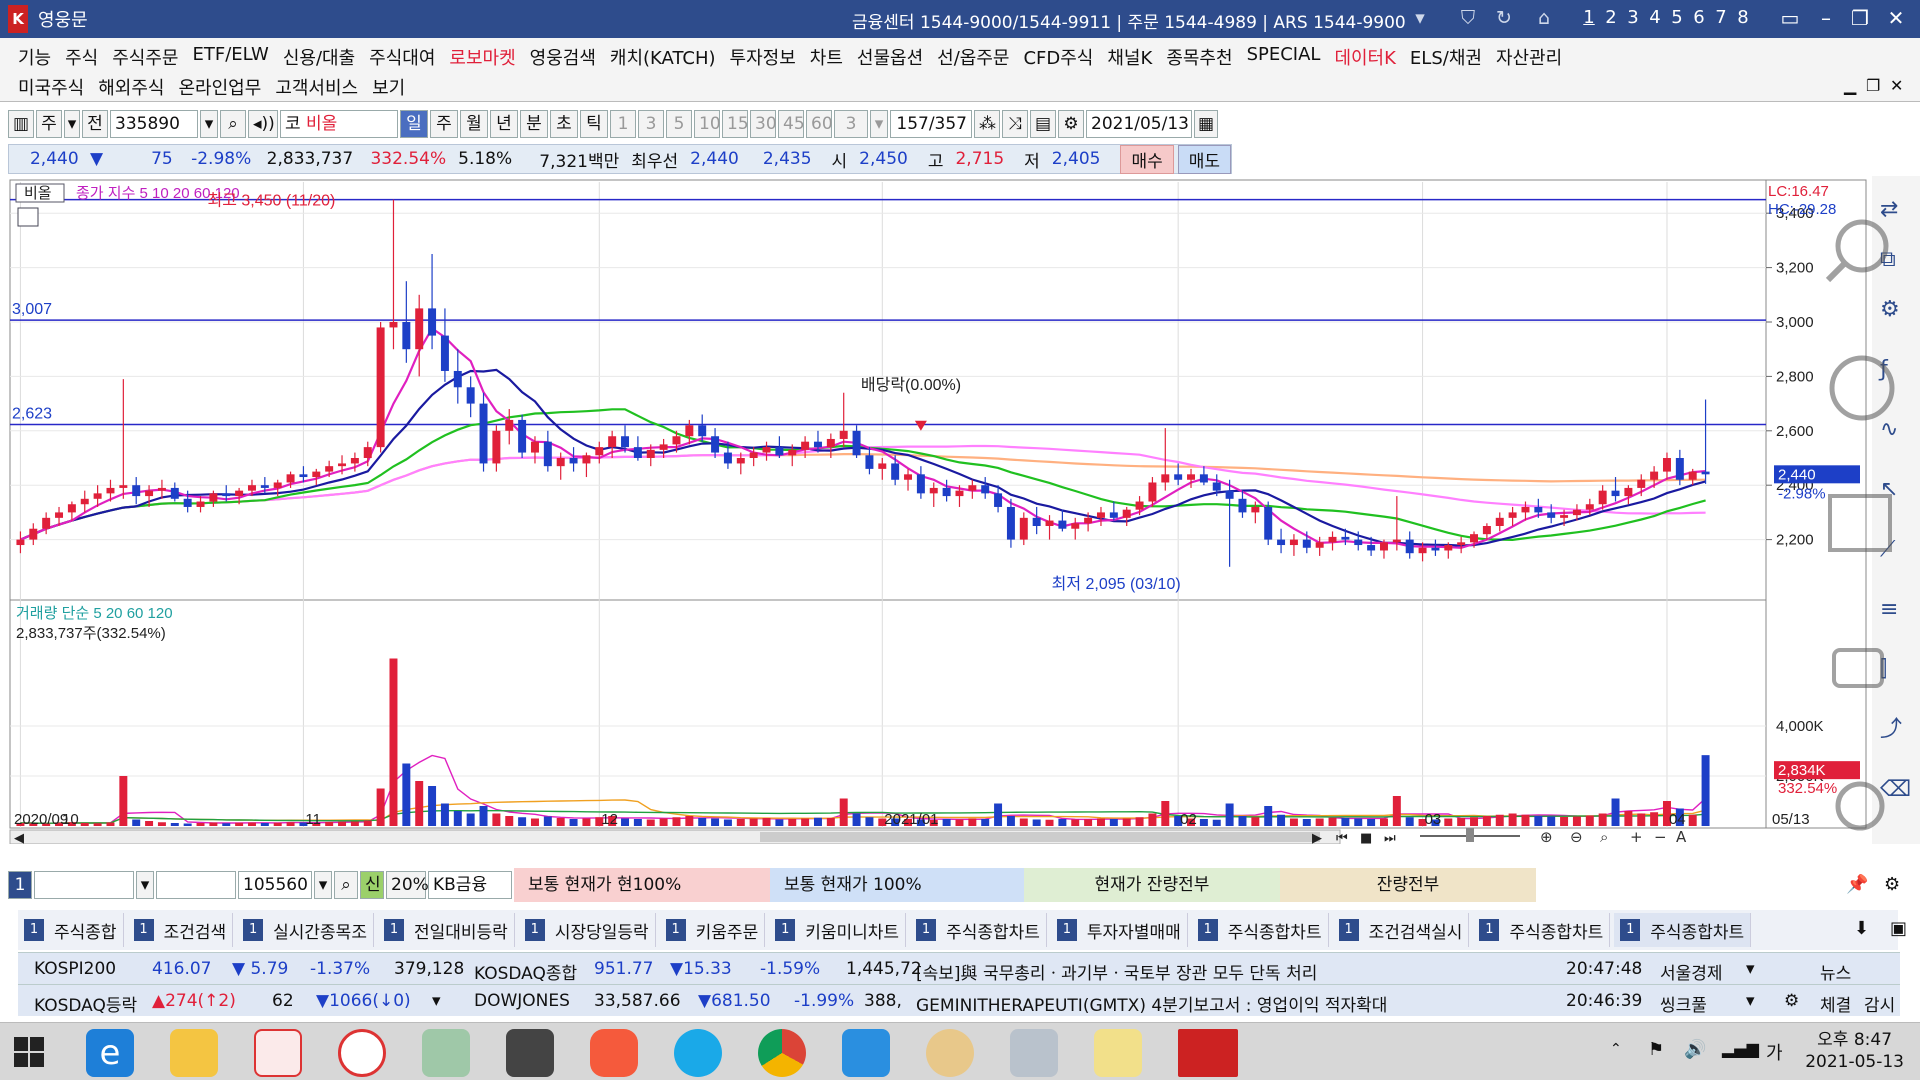  What do you see at coordinates (1139, 124) in the screenshot?
I see `date-input: 2021/05/13` at bounding box center [1139, 124].